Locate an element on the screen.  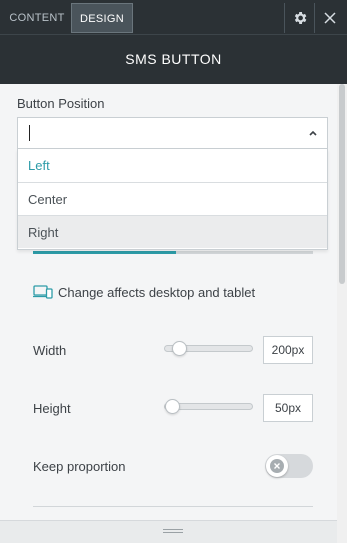
settings-button is located at coordinates (299, 18).